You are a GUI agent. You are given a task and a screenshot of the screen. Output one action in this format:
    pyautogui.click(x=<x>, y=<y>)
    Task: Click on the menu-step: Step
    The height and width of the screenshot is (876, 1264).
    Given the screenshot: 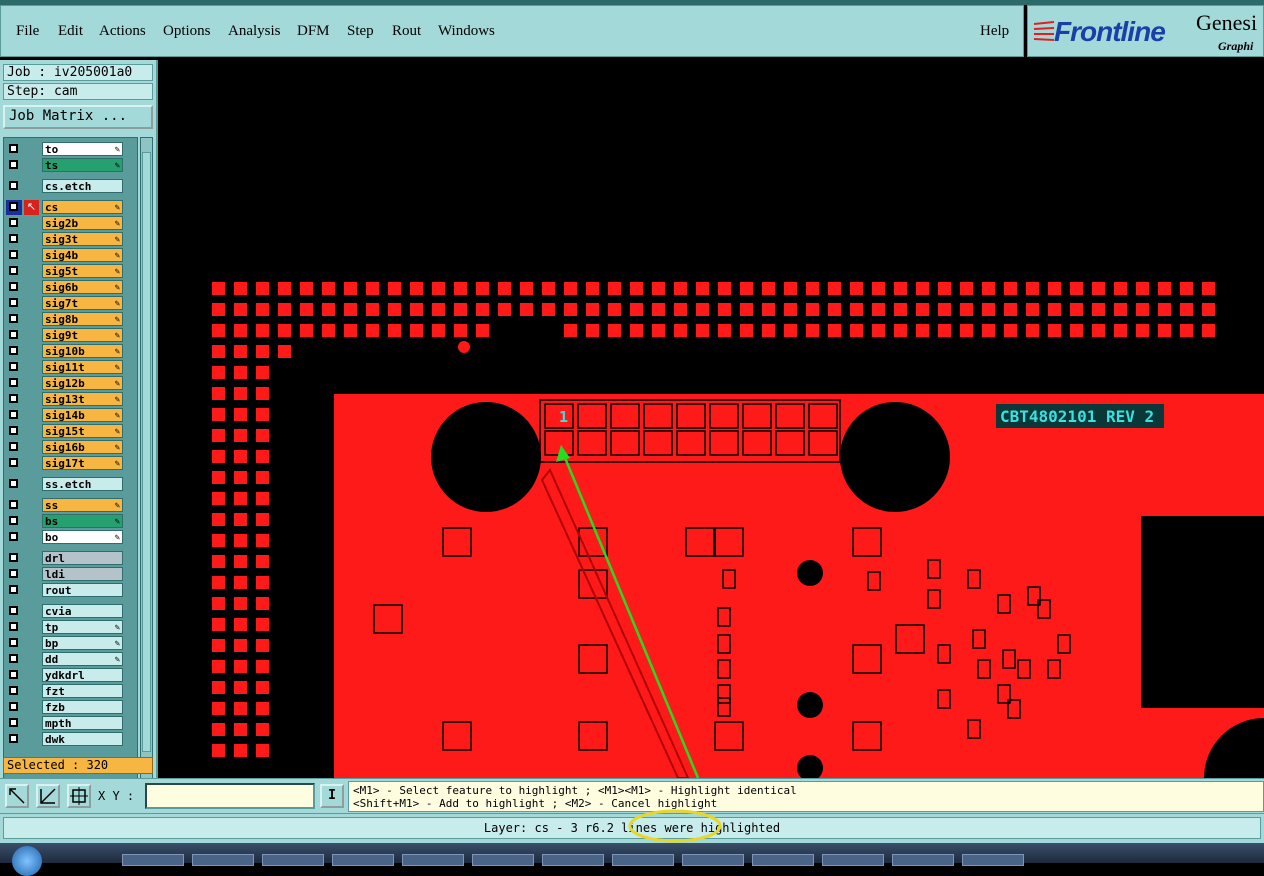 What is the action you would take?
    pyautogui.click(x=360, y=31)
    